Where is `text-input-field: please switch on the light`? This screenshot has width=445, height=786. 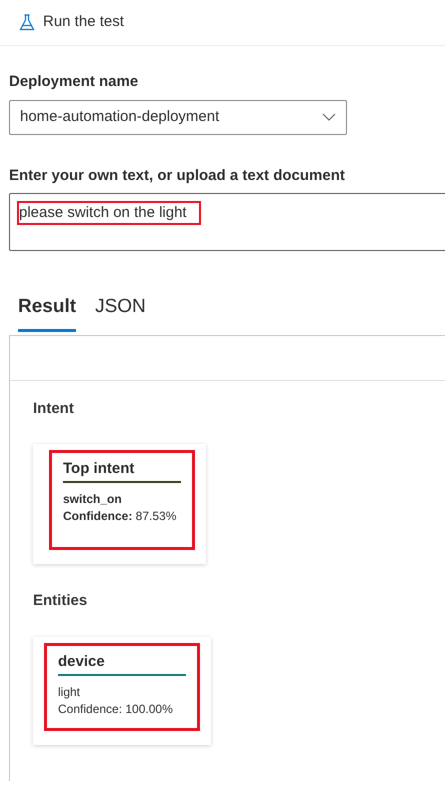
text-input-field: please switch on the light is located at coordinates (227, 222).